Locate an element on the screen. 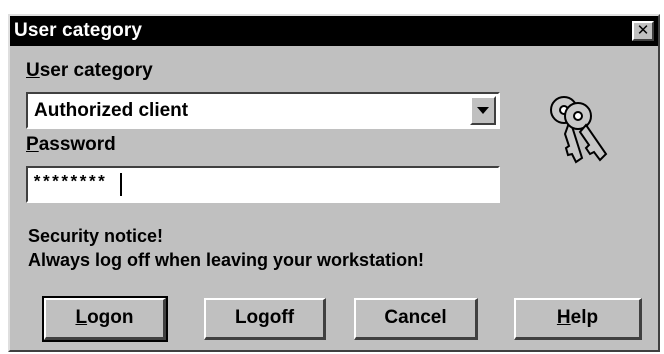  logoff-label: off is located at coordinates (282, 317).